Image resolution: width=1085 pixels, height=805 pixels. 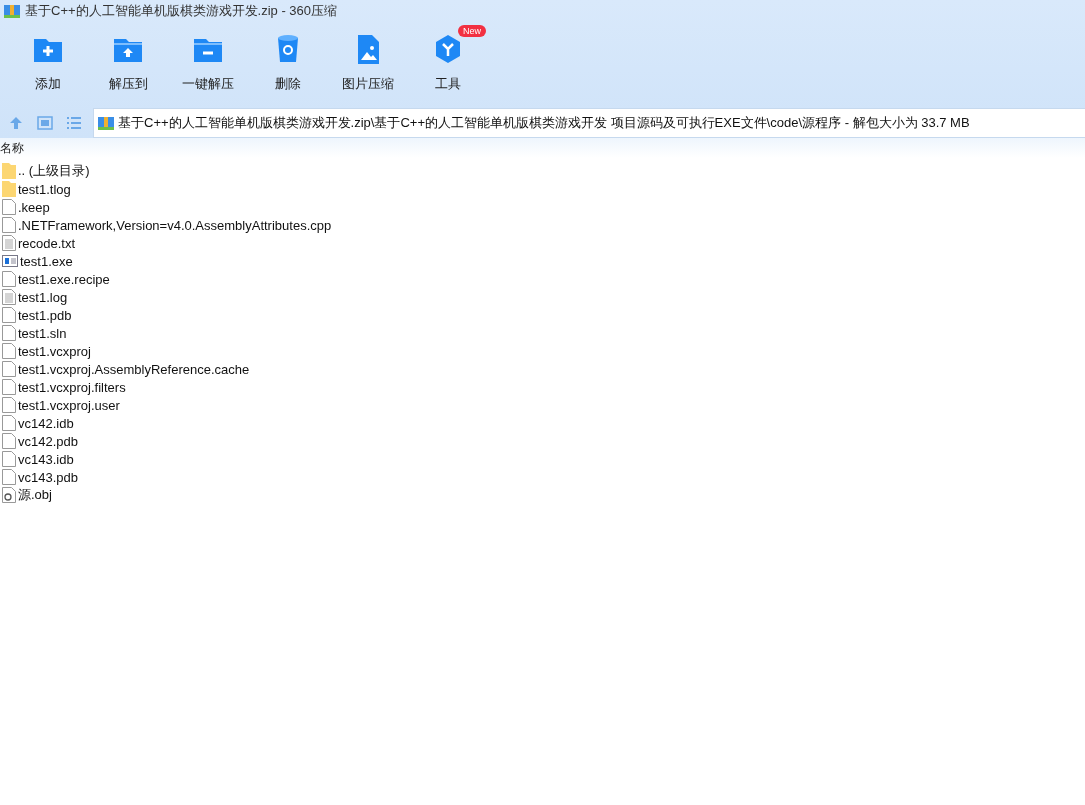 I want to click on file-name: test1.exe.recipe, so click(x=64, y=279).